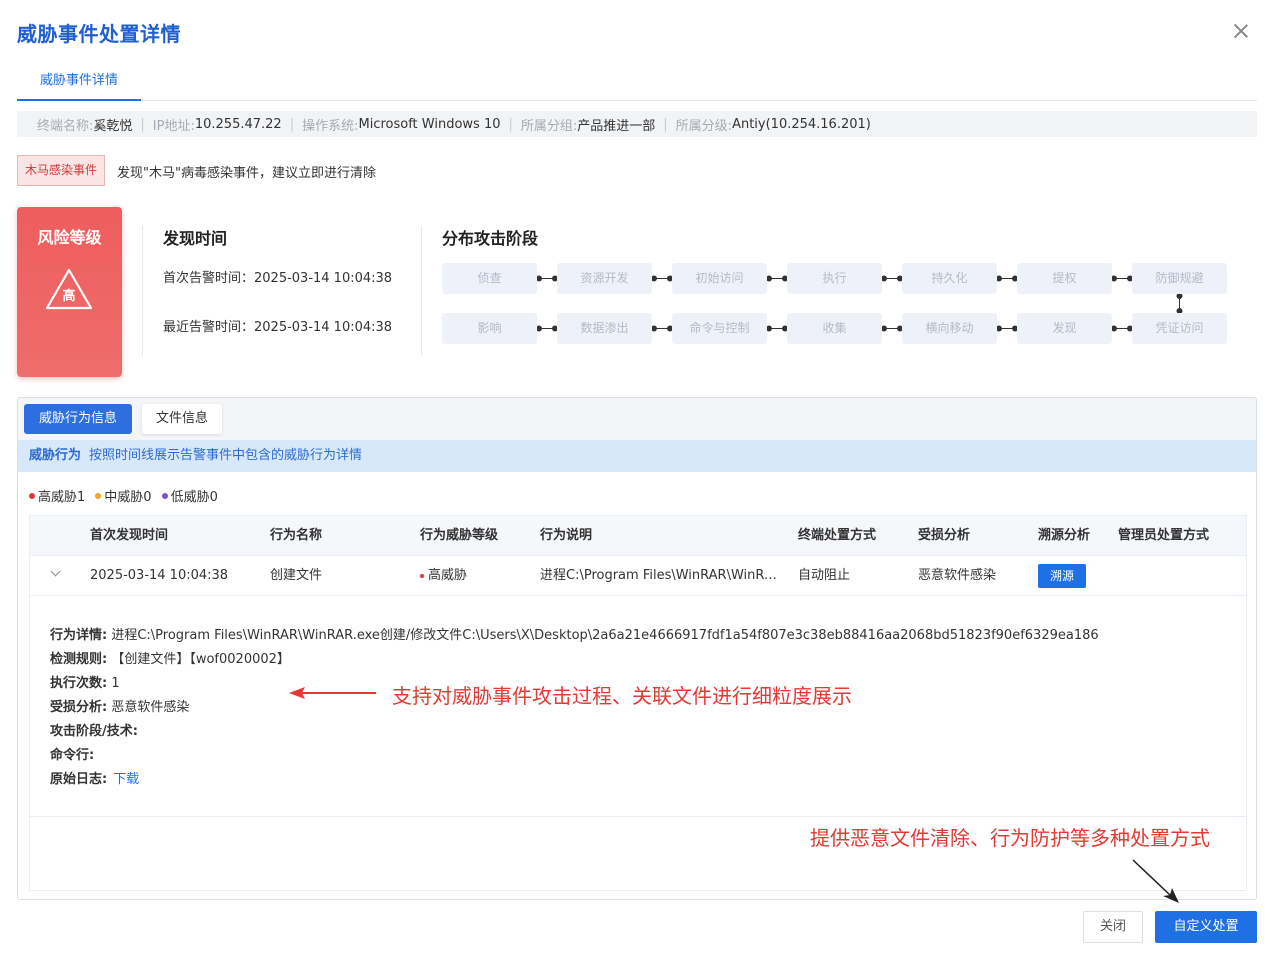 This screenshot has height=962, width=1275. Describe the element at coordinates (489, 278) in the screenshot. I see `stage-reconnaissance: 侦查` at that location.